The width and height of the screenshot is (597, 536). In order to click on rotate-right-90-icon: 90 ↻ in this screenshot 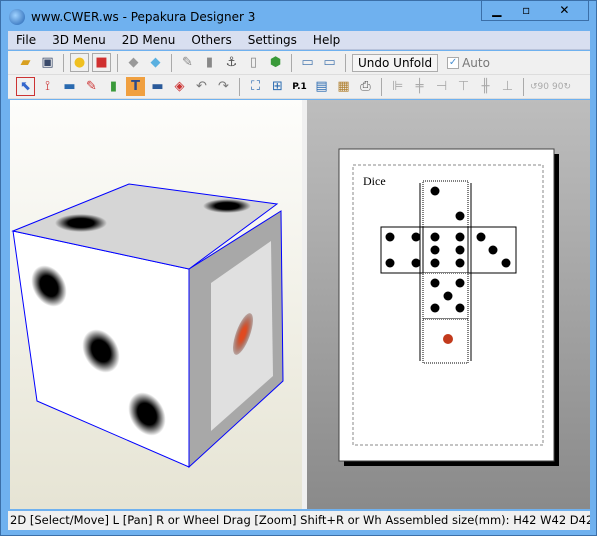, I will do `click(561, 86)`.